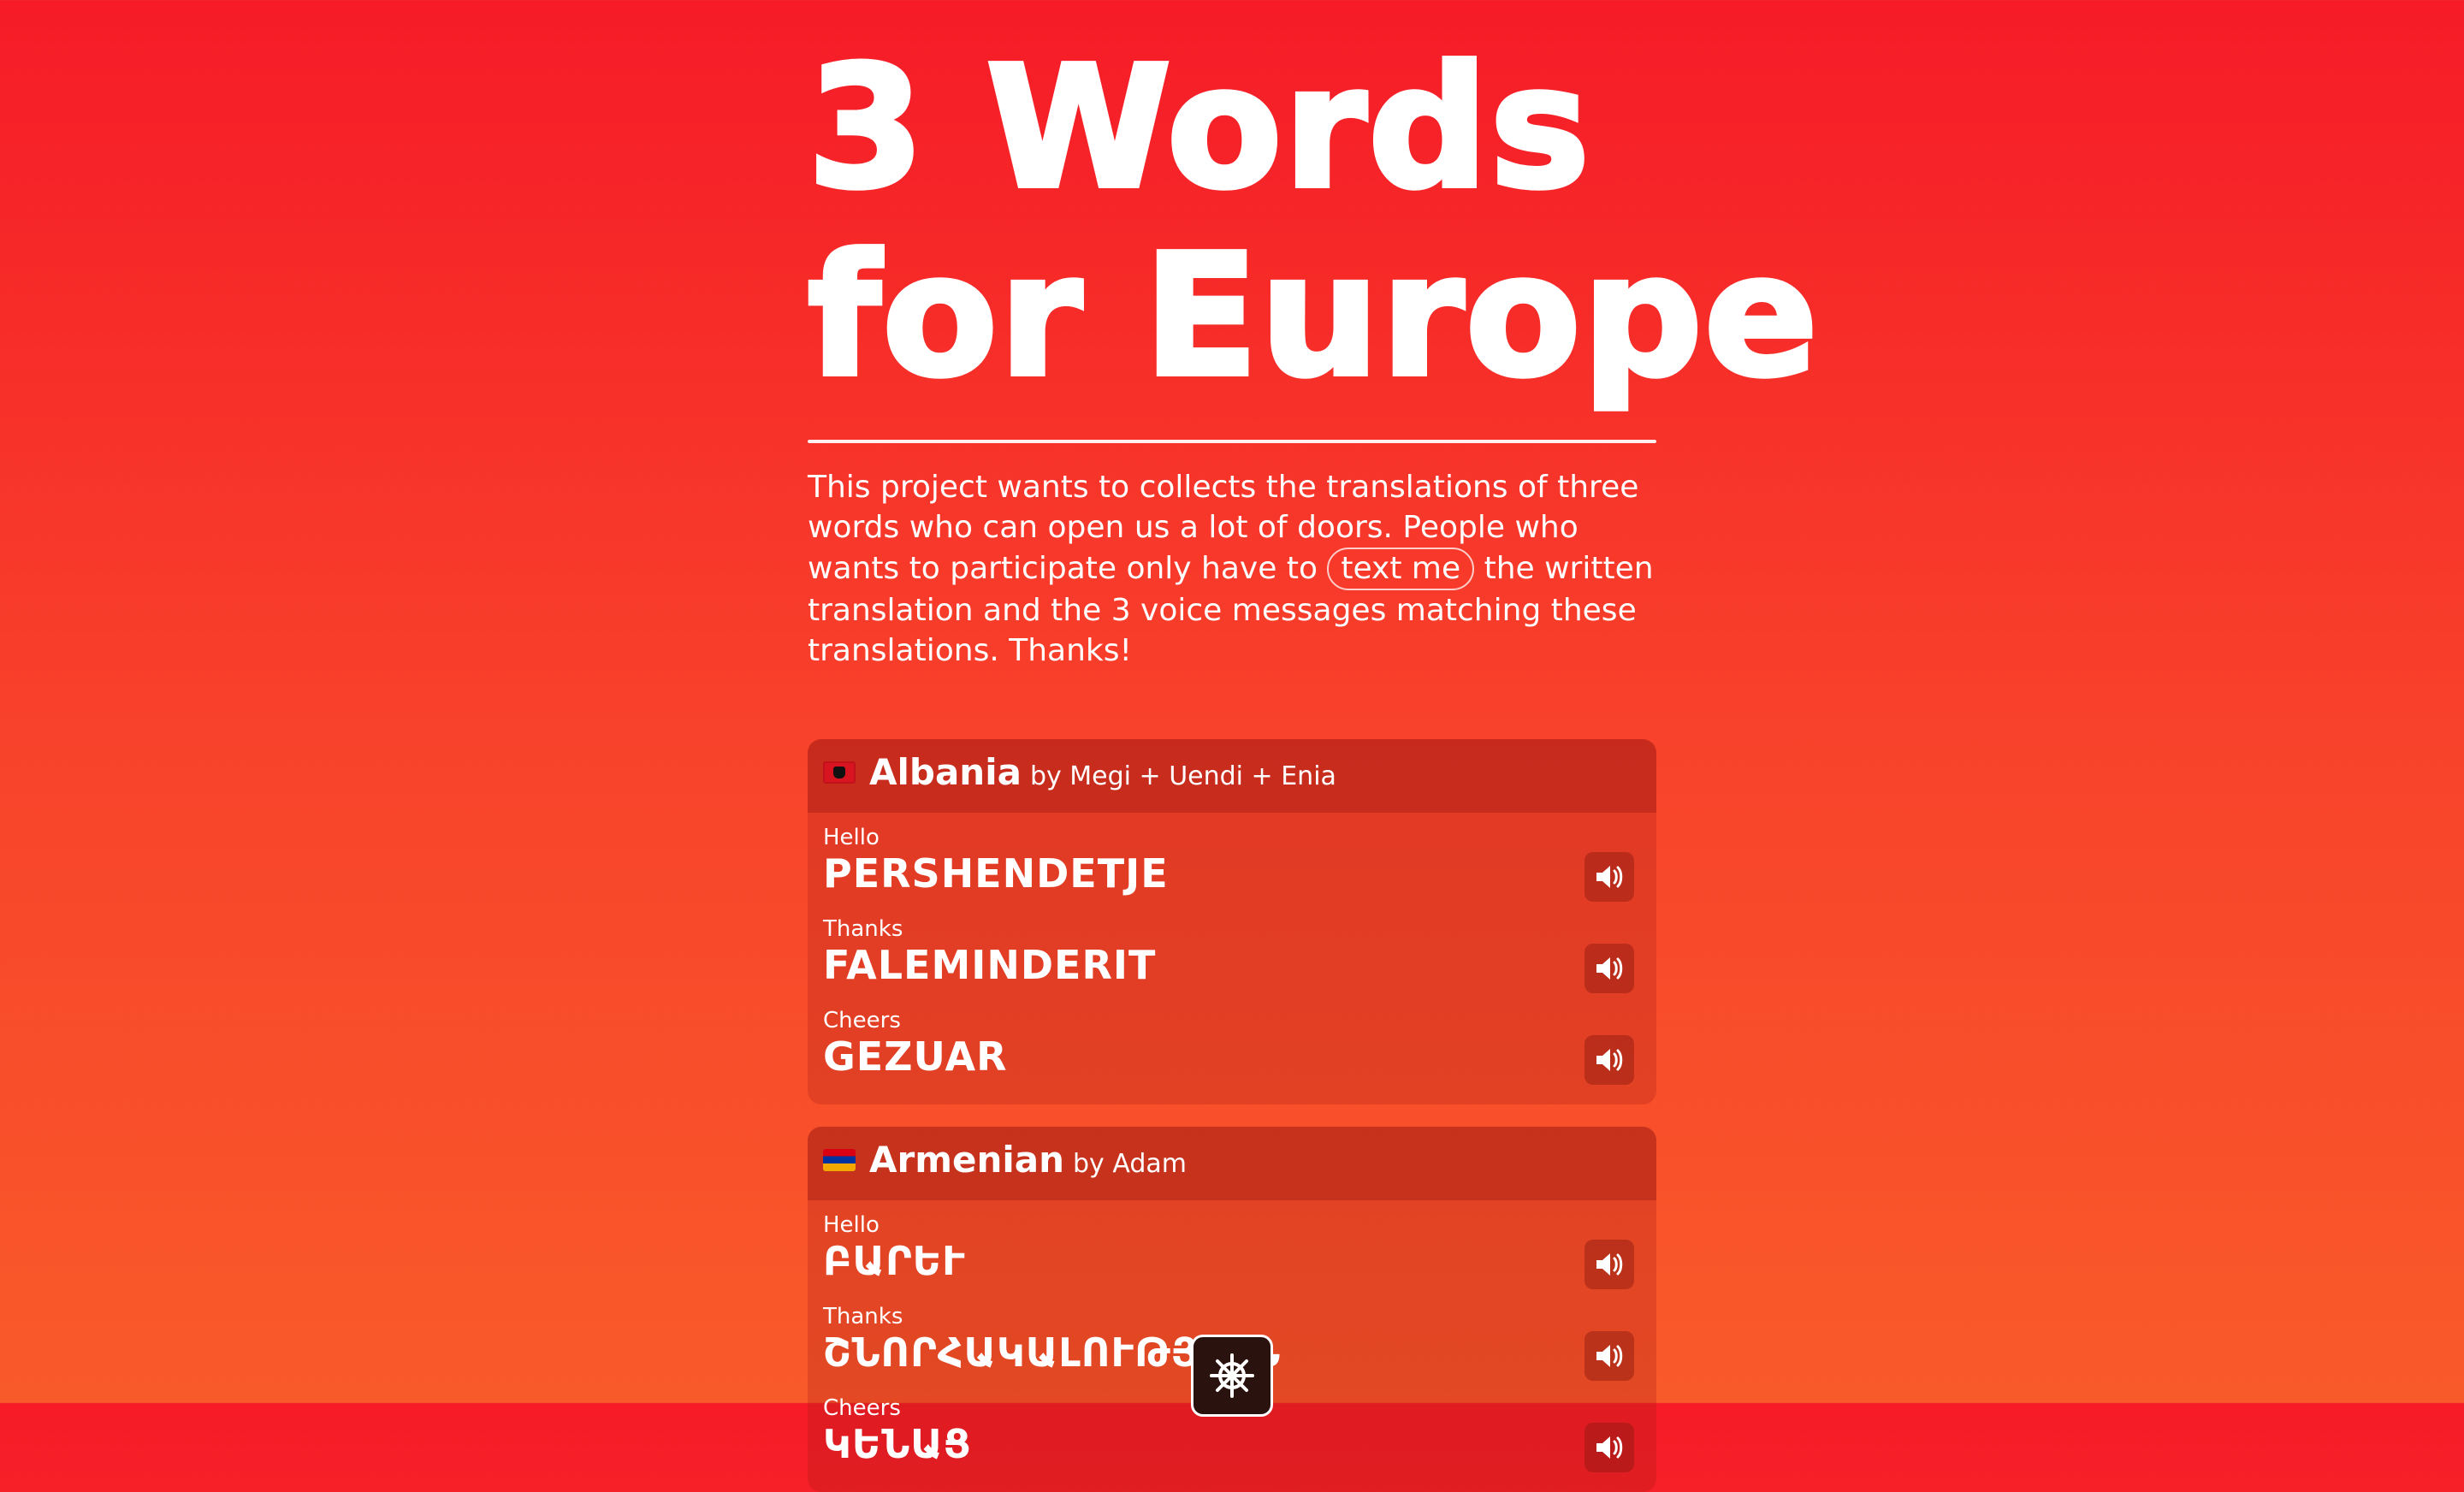 This screenshot has height=1492, width=2464. I want to click on ship-wheel-icon, so click(1232, 1375).